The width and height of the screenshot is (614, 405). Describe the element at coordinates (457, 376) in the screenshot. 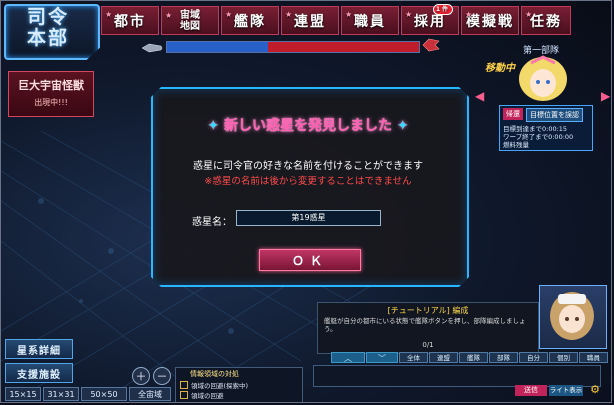

I see `chat-area` at that location.